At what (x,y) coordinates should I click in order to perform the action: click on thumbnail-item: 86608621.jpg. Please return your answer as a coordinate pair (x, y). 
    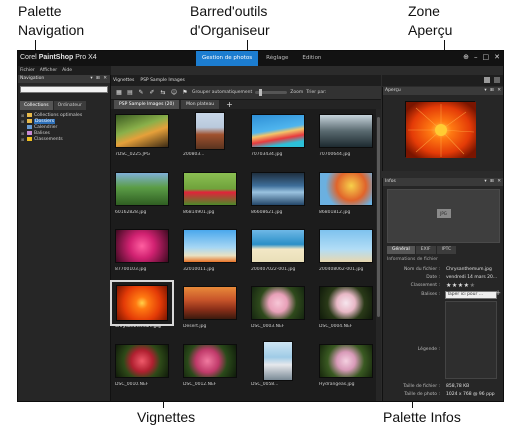
    Looking at the image, I should click on (278, 192).